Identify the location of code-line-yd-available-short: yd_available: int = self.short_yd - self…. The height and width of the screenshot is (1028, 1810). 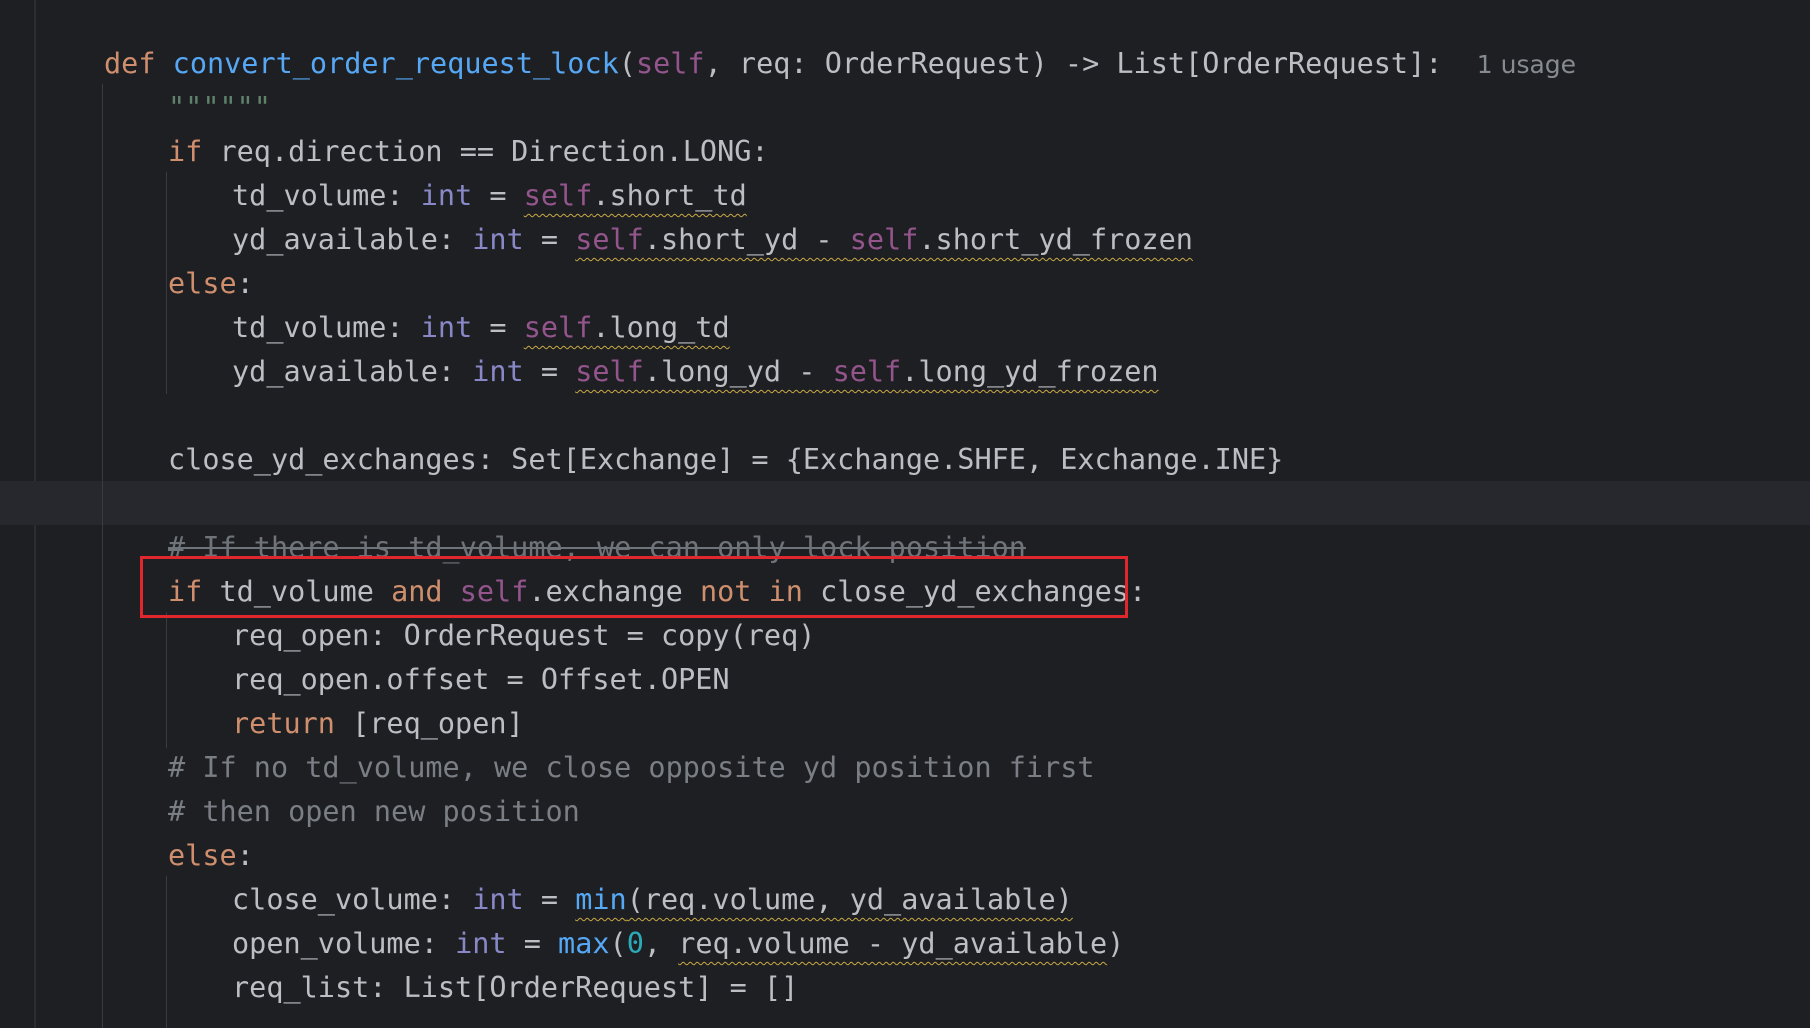
(712, 240).